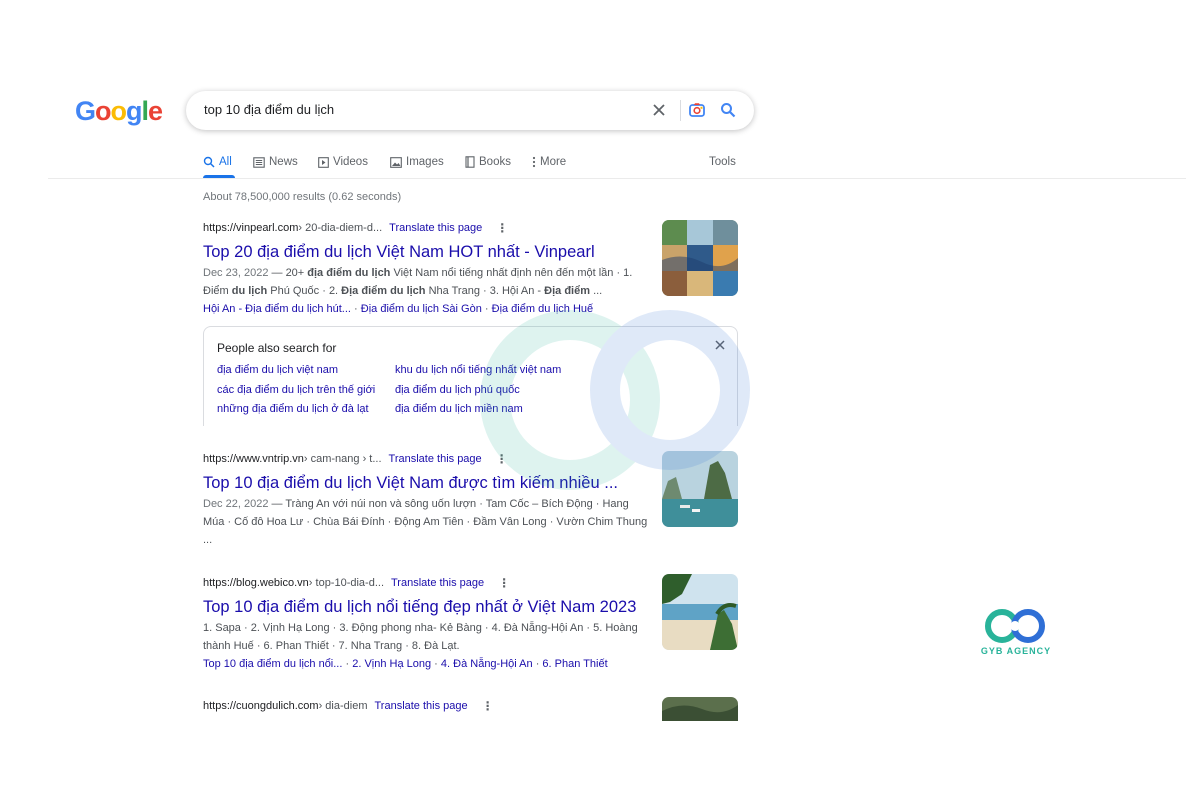 The image size is (1200, 800). I want to click on snippet-highlight: Địa điểm, so click(567, 291).